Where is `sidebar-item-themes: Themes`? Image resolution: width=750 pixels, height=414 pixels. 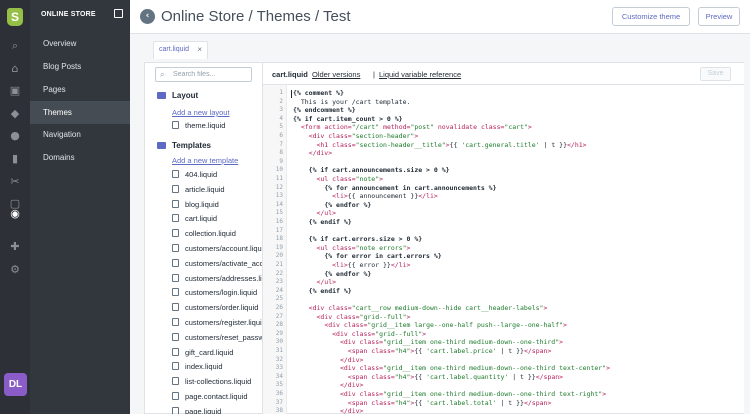 sidebar-item-themes: Themes is located at coordinates (80, 112).